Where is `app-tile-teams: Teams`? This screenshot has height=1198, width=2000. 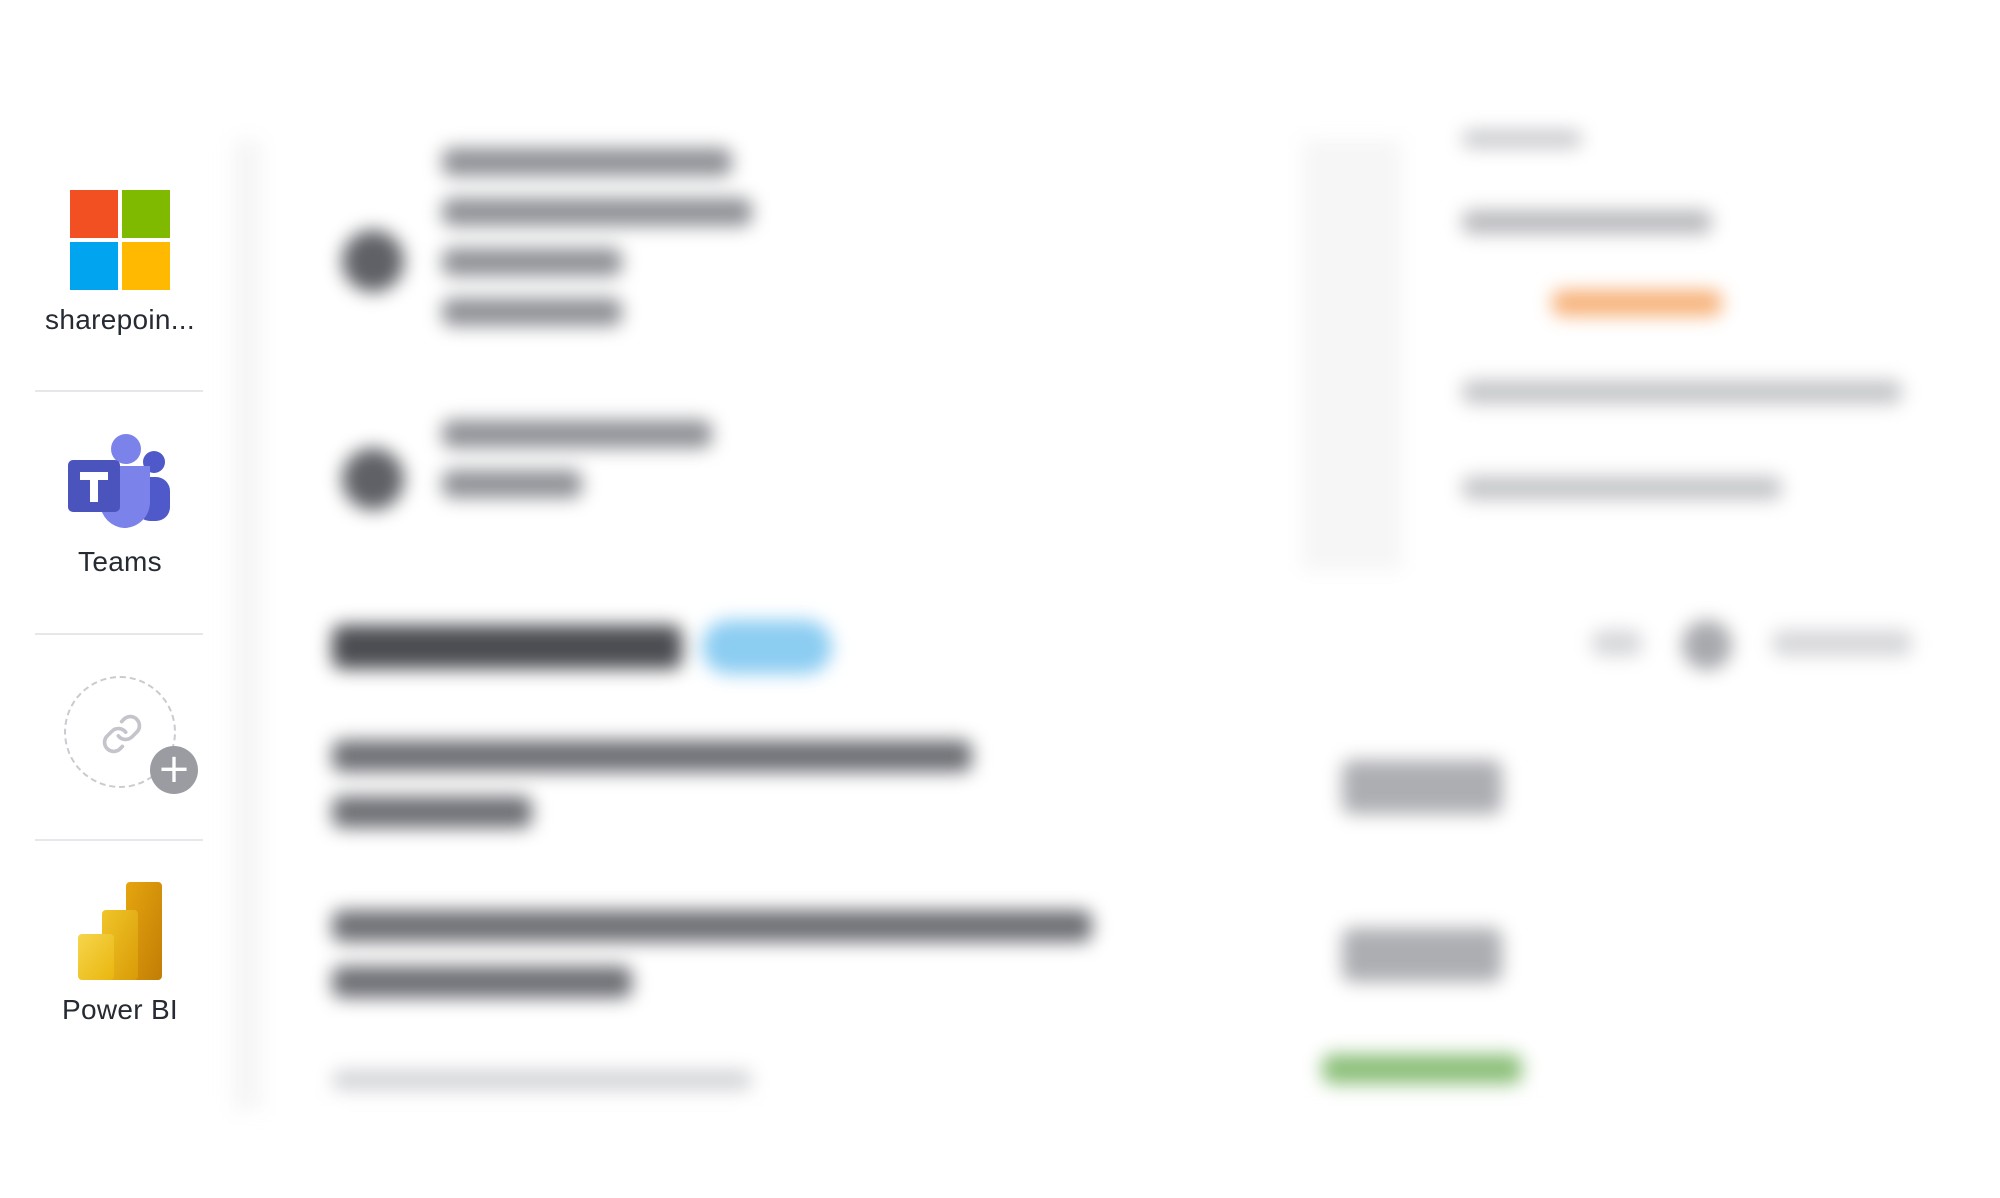 app-tile-teams: Teams is located at coordinates (120, 505).